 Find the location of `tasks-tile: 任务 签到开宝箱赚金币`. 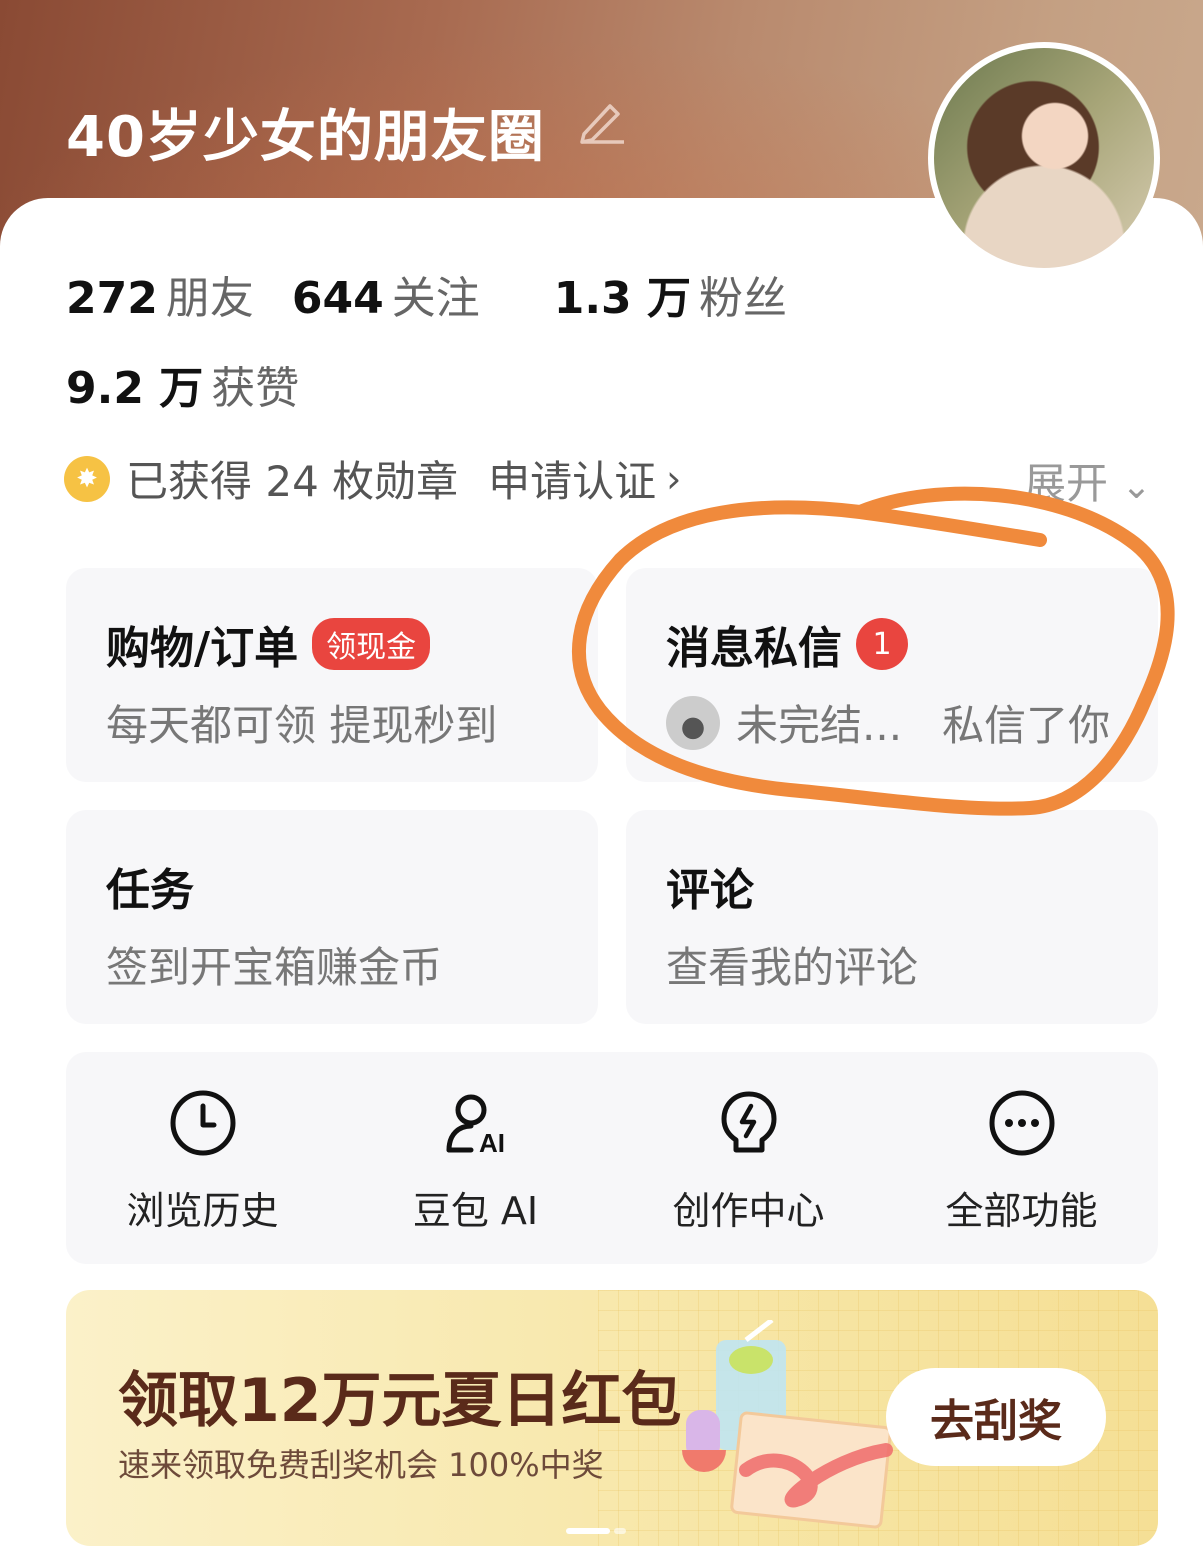

tasks-tile: 任务 签到开宝箱赚金币 is located at coordinates (332, 917).